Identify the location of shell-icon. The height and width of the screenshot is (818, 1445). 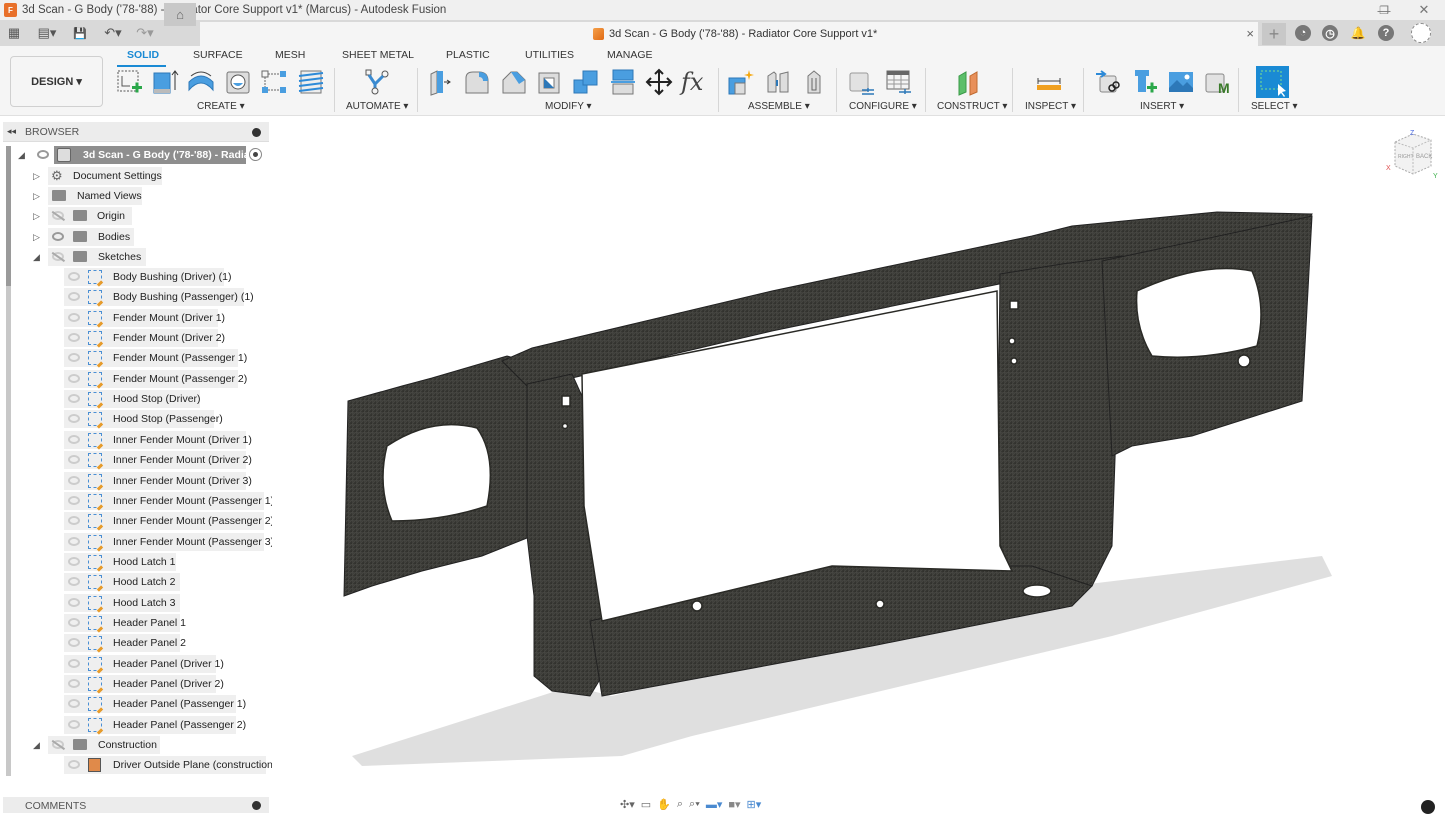
(550, 82).